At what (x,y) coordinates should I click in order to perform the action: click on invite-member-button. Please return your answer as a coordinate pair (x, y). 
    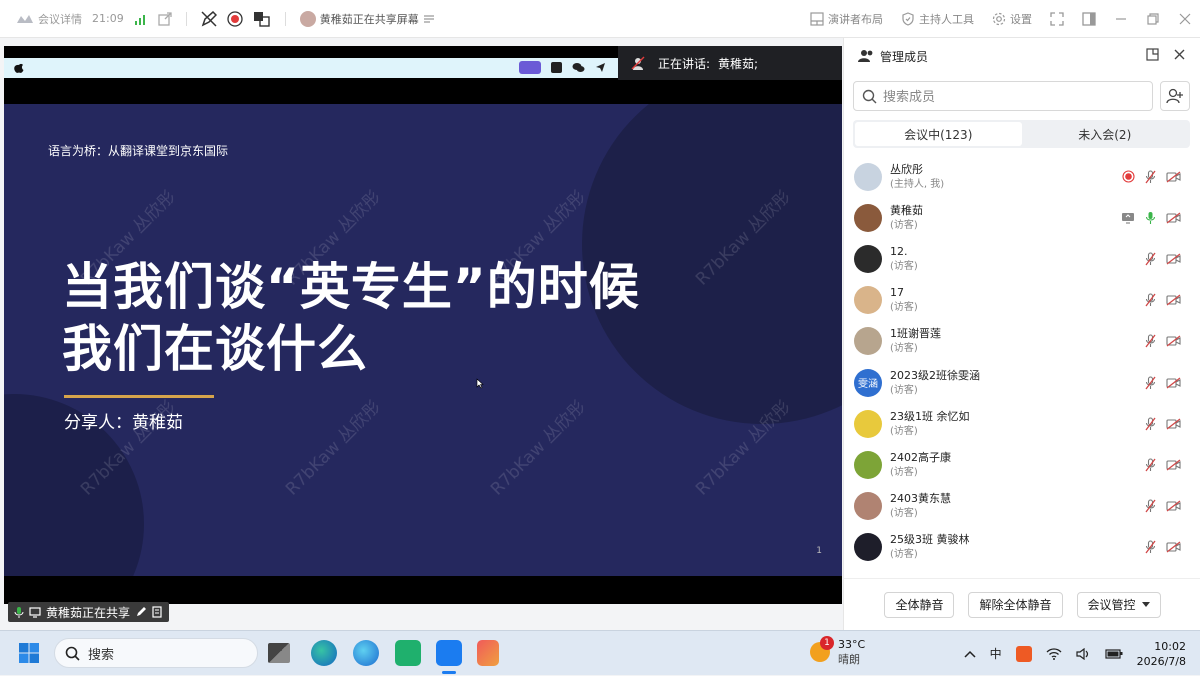
    Looking at the image, I should click on (1175, 96).